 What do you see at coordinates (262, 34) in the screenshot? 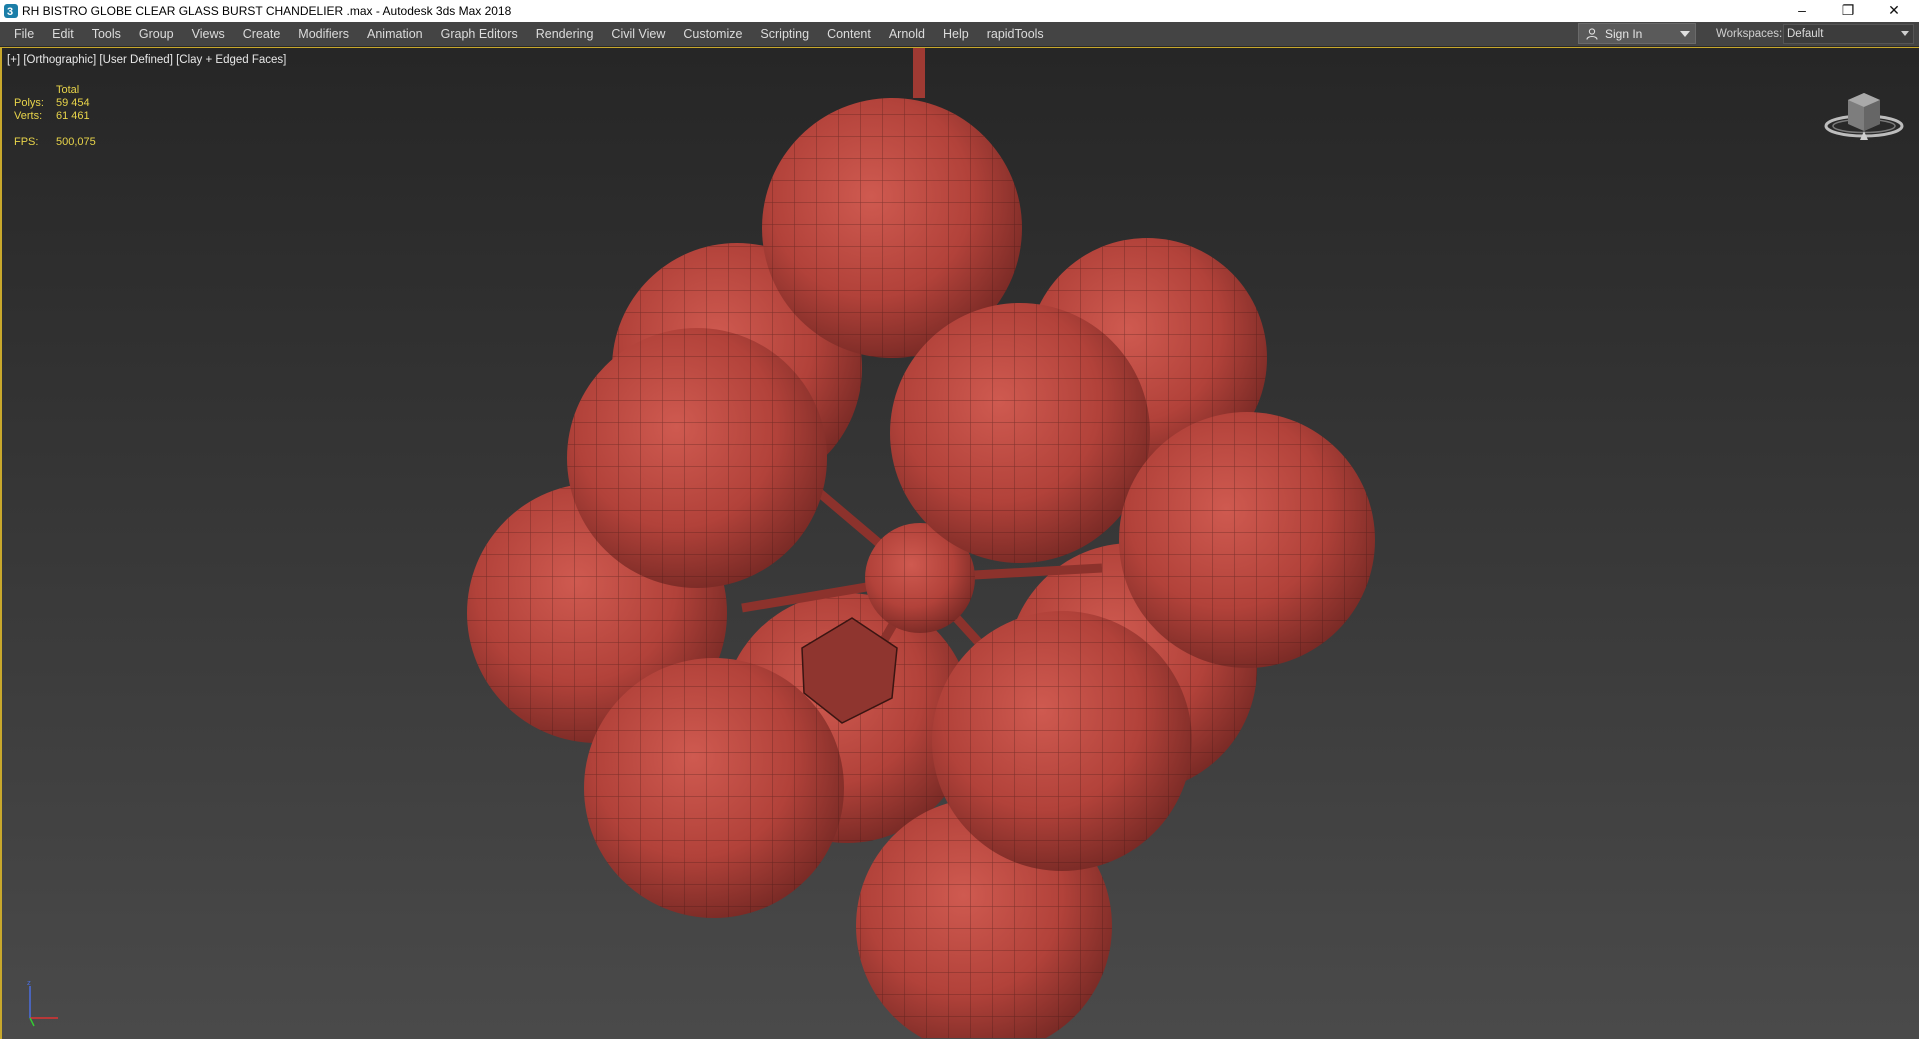
I see `menu-create: Create` at bounding box center [262, 34].